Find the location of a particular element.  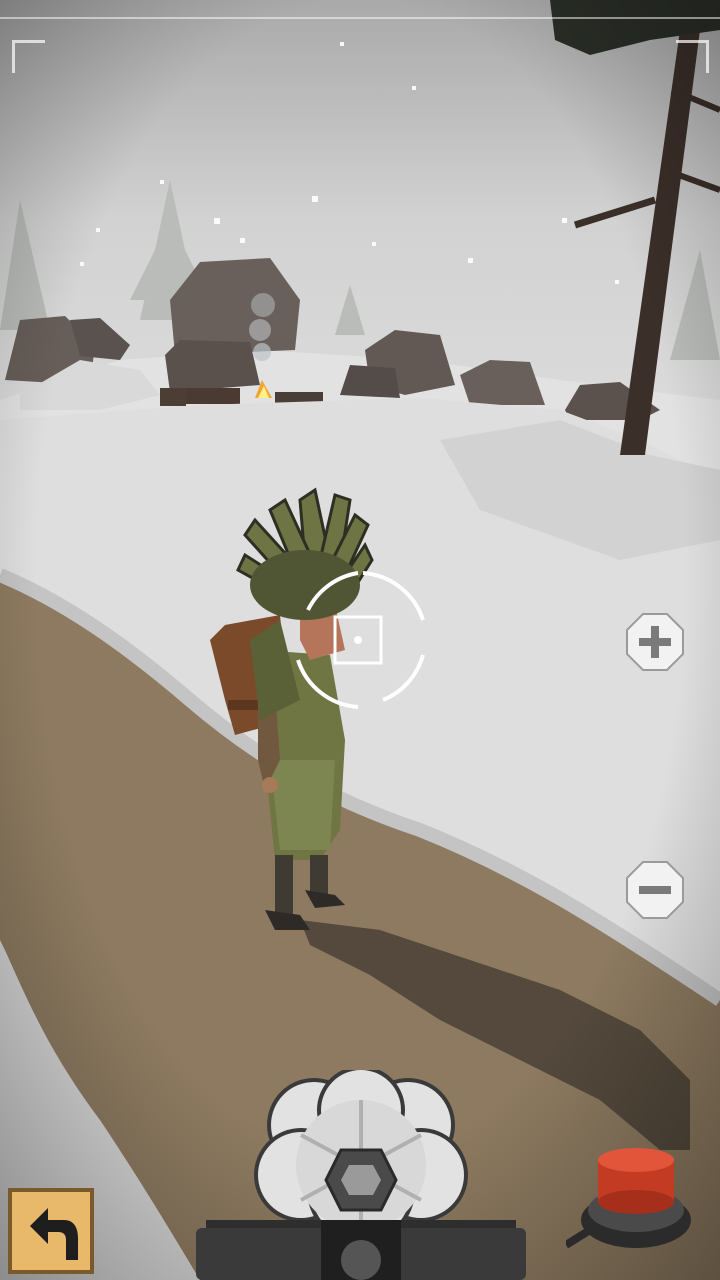

viewfinder-corner-top-left is located at coordinates (28, 56).